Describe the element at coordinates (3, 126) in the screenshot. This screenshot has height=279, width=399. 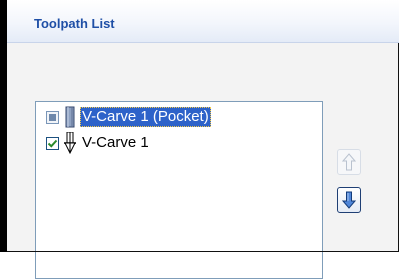
I see `window-edge` at that location.